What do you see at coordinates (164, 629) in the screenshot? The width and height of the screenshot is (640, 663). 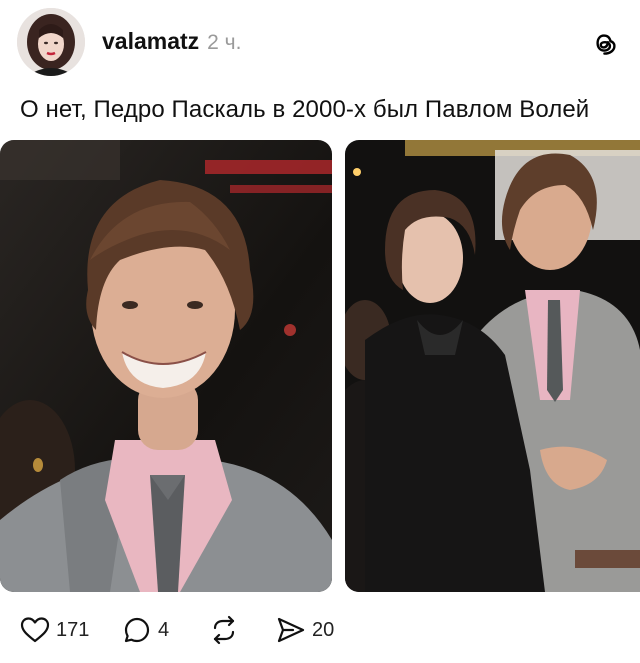 I see `comment-count: 4` at bounding box center [164, 629].